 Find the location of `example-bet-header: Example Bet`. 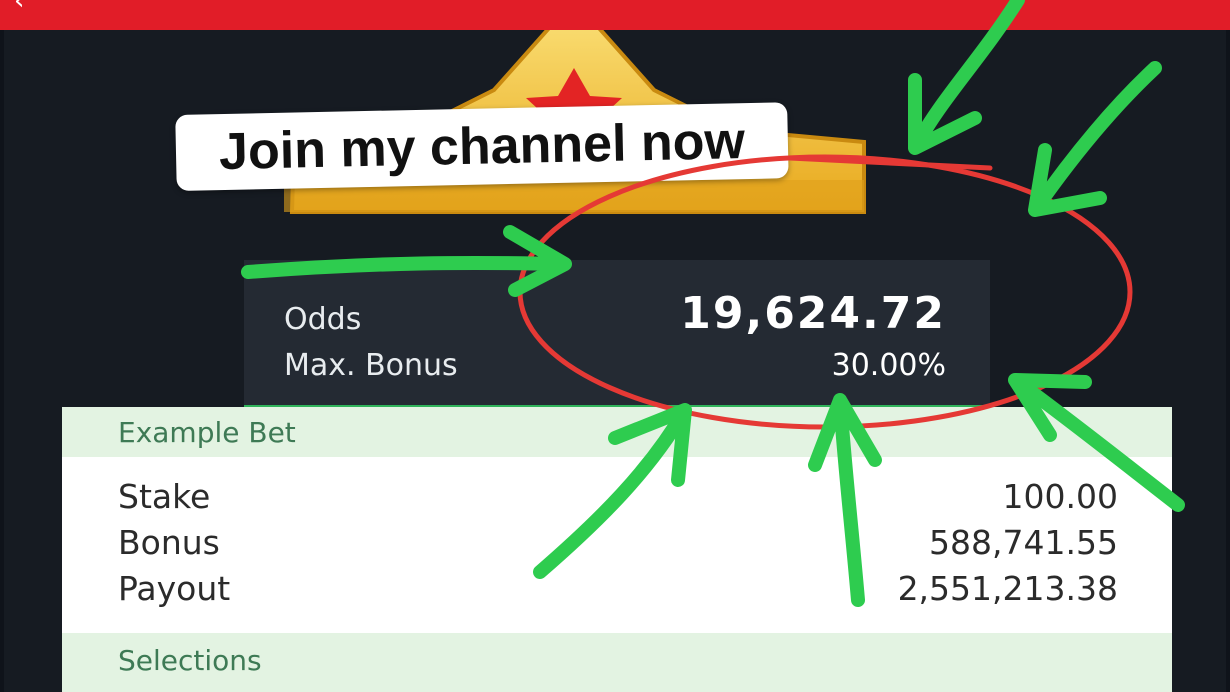

example-bet-header: Example Bet is located at coordinates (617, 432).